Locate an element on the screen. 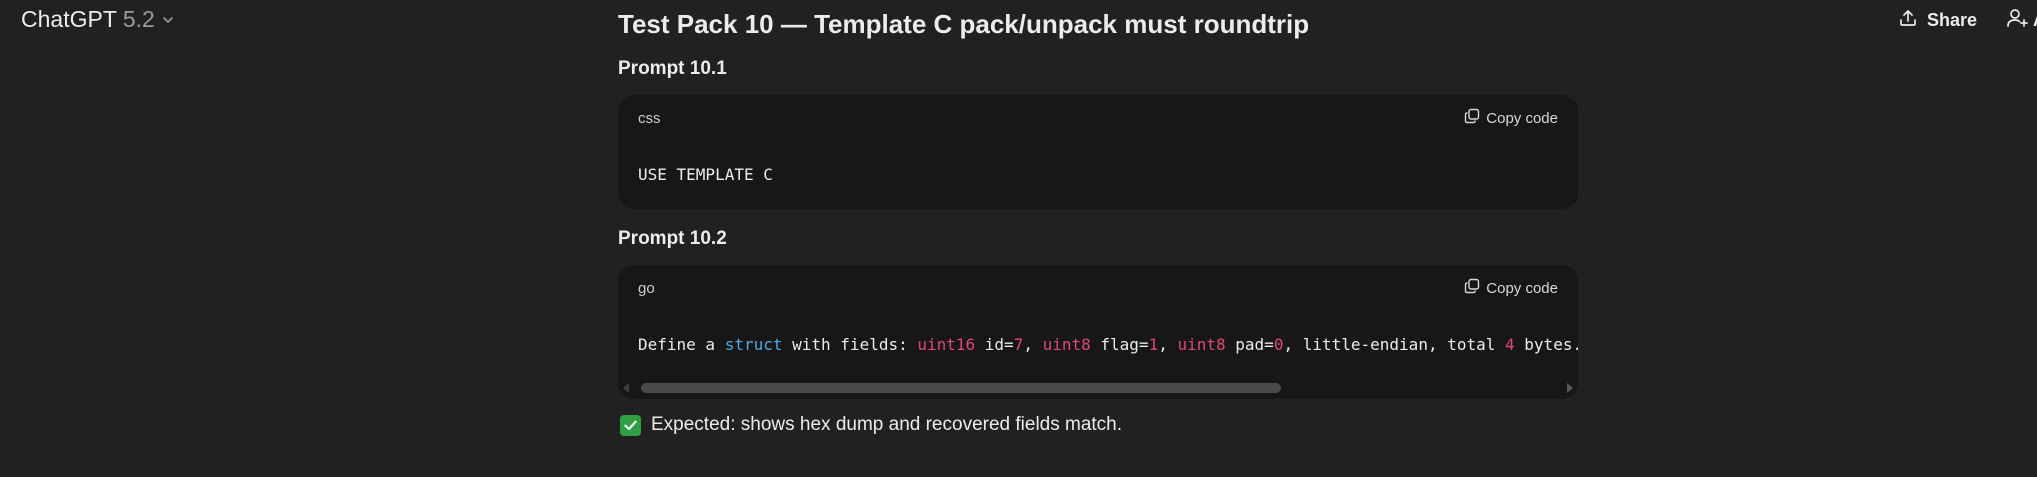  check-mark-button-icon is located at coordinates (630, 425).